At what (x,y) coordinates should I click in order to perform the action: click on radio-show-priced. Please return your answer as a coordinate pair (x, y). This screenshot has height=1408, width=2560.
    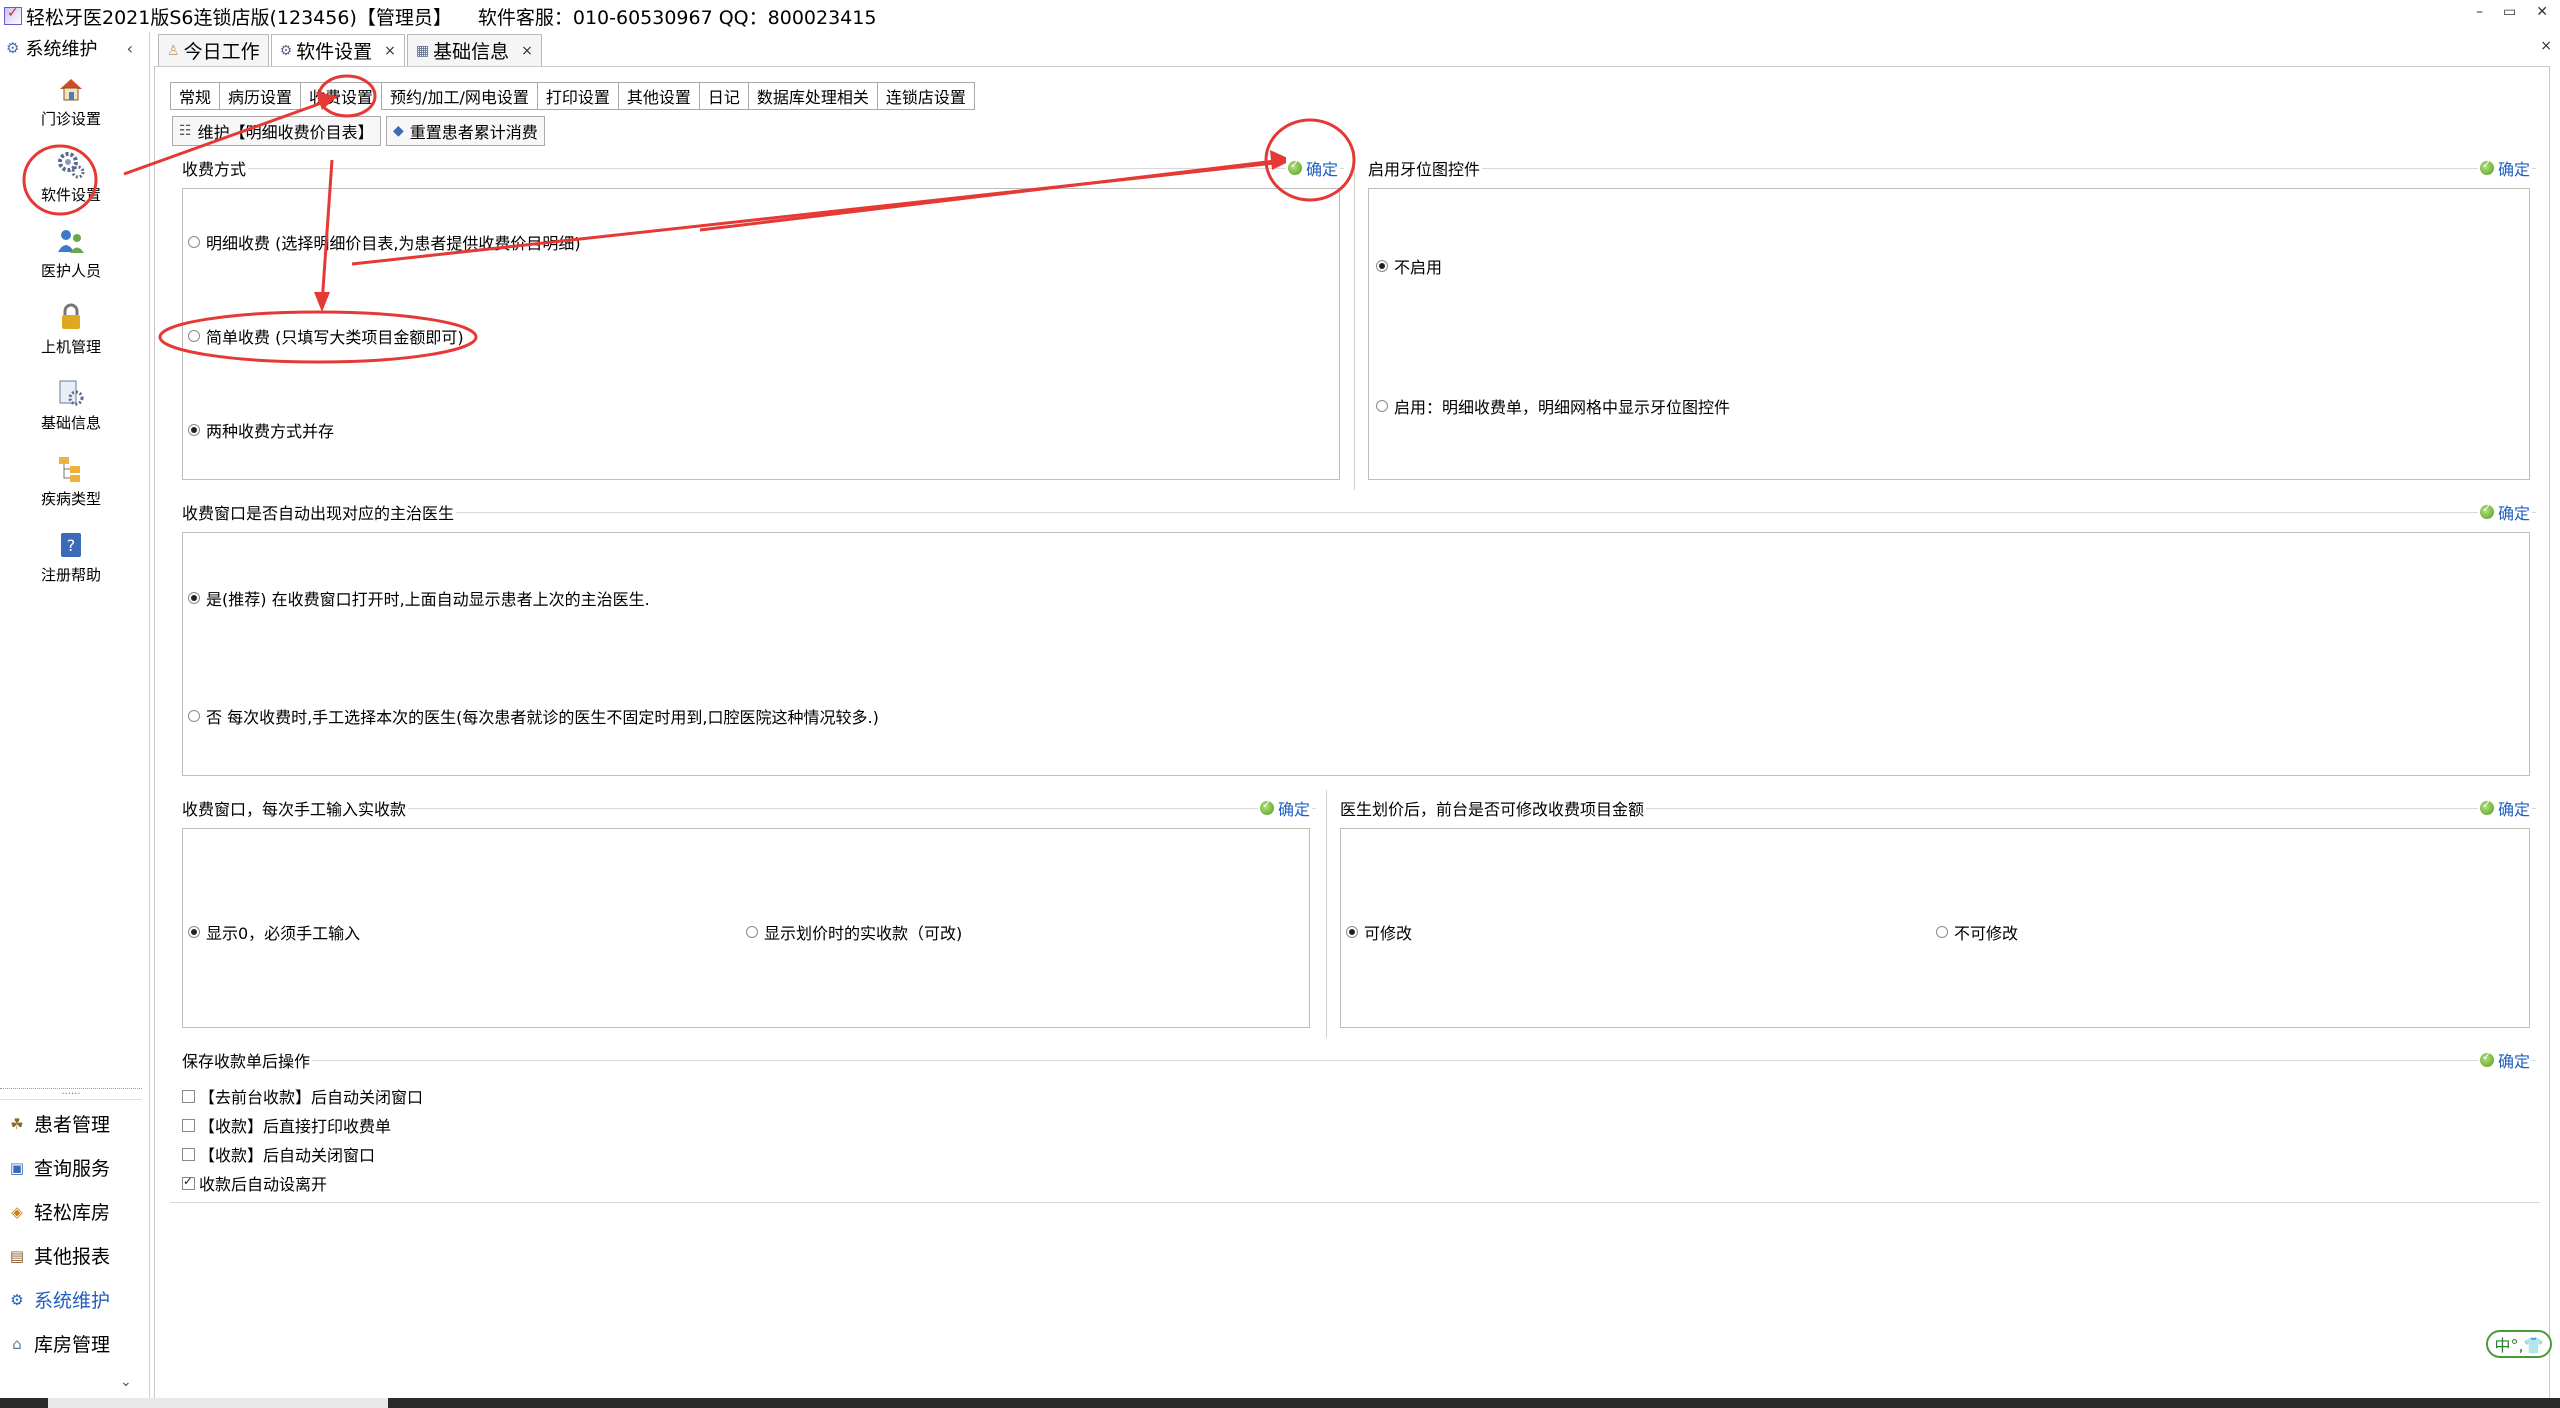
    Looking at the image, I should click on (752, 932).